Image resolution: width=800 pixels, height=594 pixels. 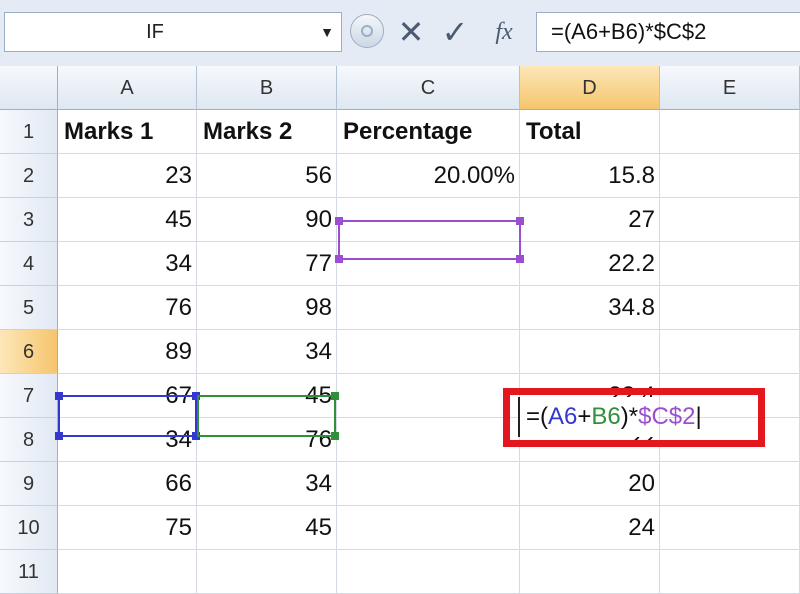 I want to click on column-header-c: C, so click(x=428, y=88).